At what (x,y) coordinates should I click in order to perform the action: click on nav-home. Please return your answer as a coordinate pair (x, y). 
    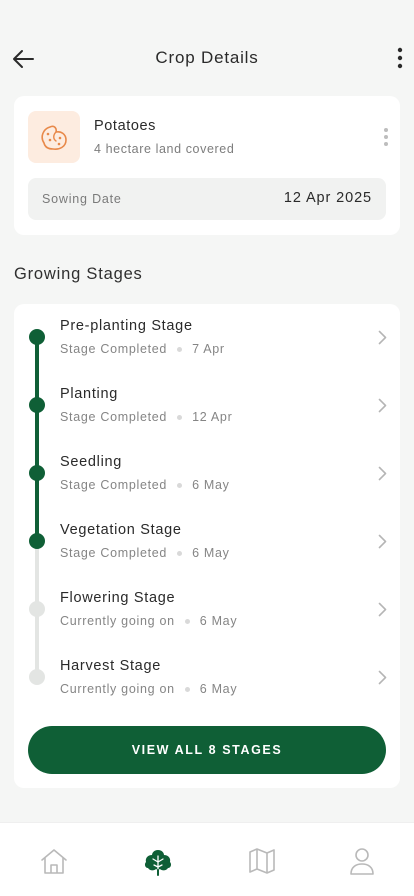
    Looking at the image, I should click on (54, 861).